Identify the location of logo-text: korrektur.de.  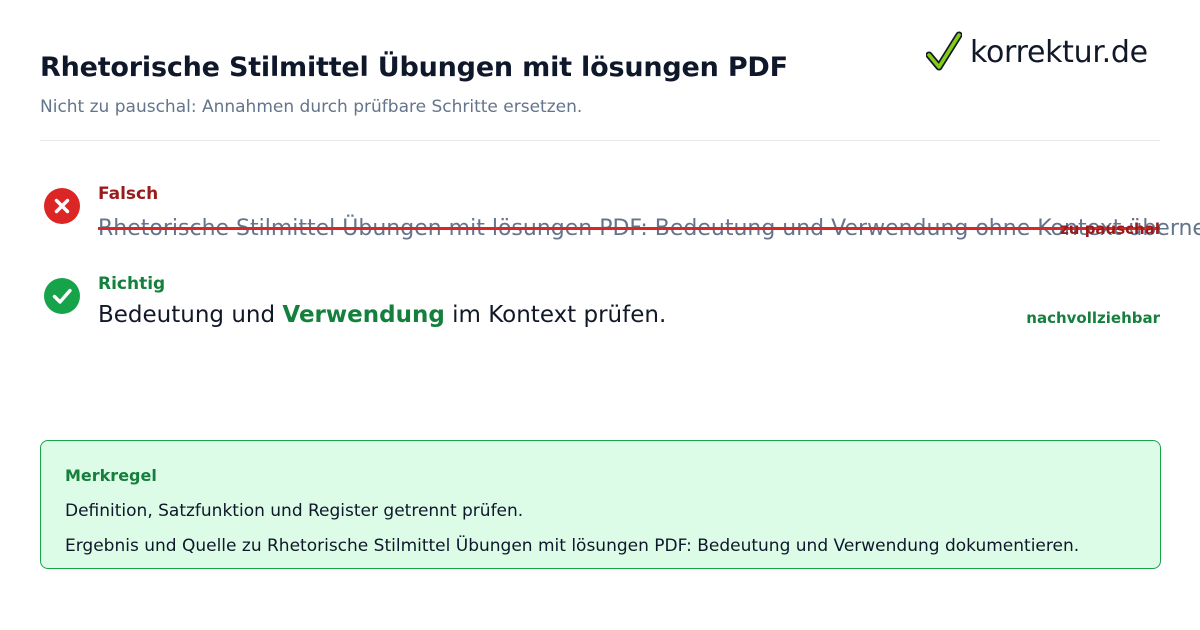
(1059, 52).